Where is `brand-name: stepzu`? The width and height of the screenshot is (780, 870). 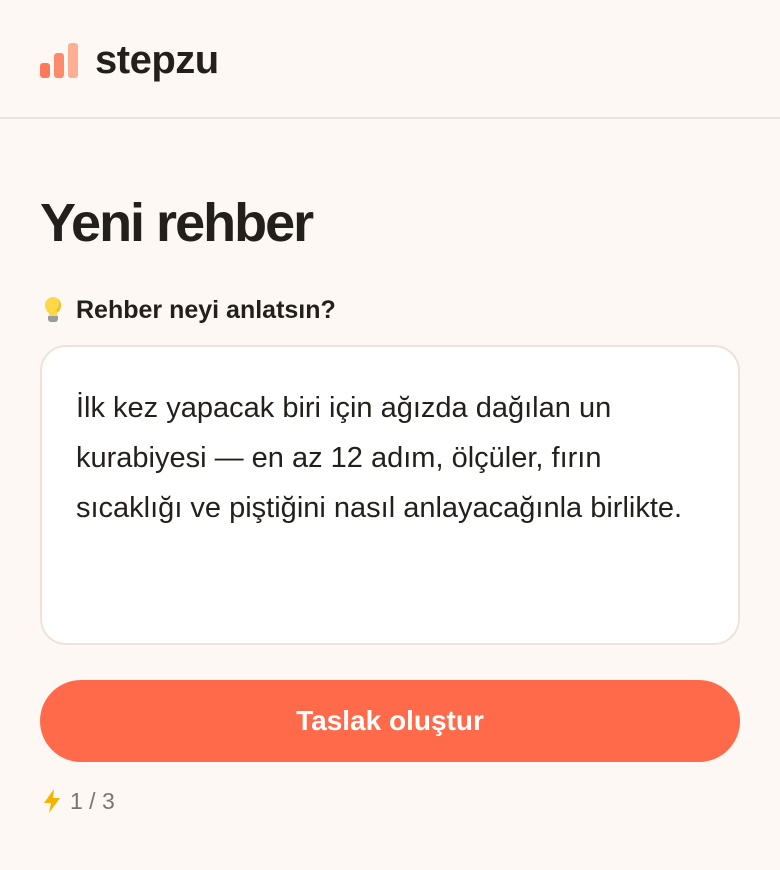
brand-name: stepzu is located at coordinates (157, 60).